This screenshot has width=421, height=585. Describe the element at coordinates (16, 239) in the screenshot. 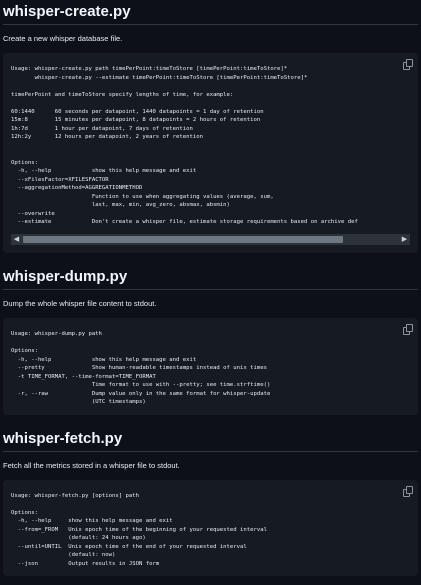

I see `scroll-left-arrow-icon: ◀` at that location.